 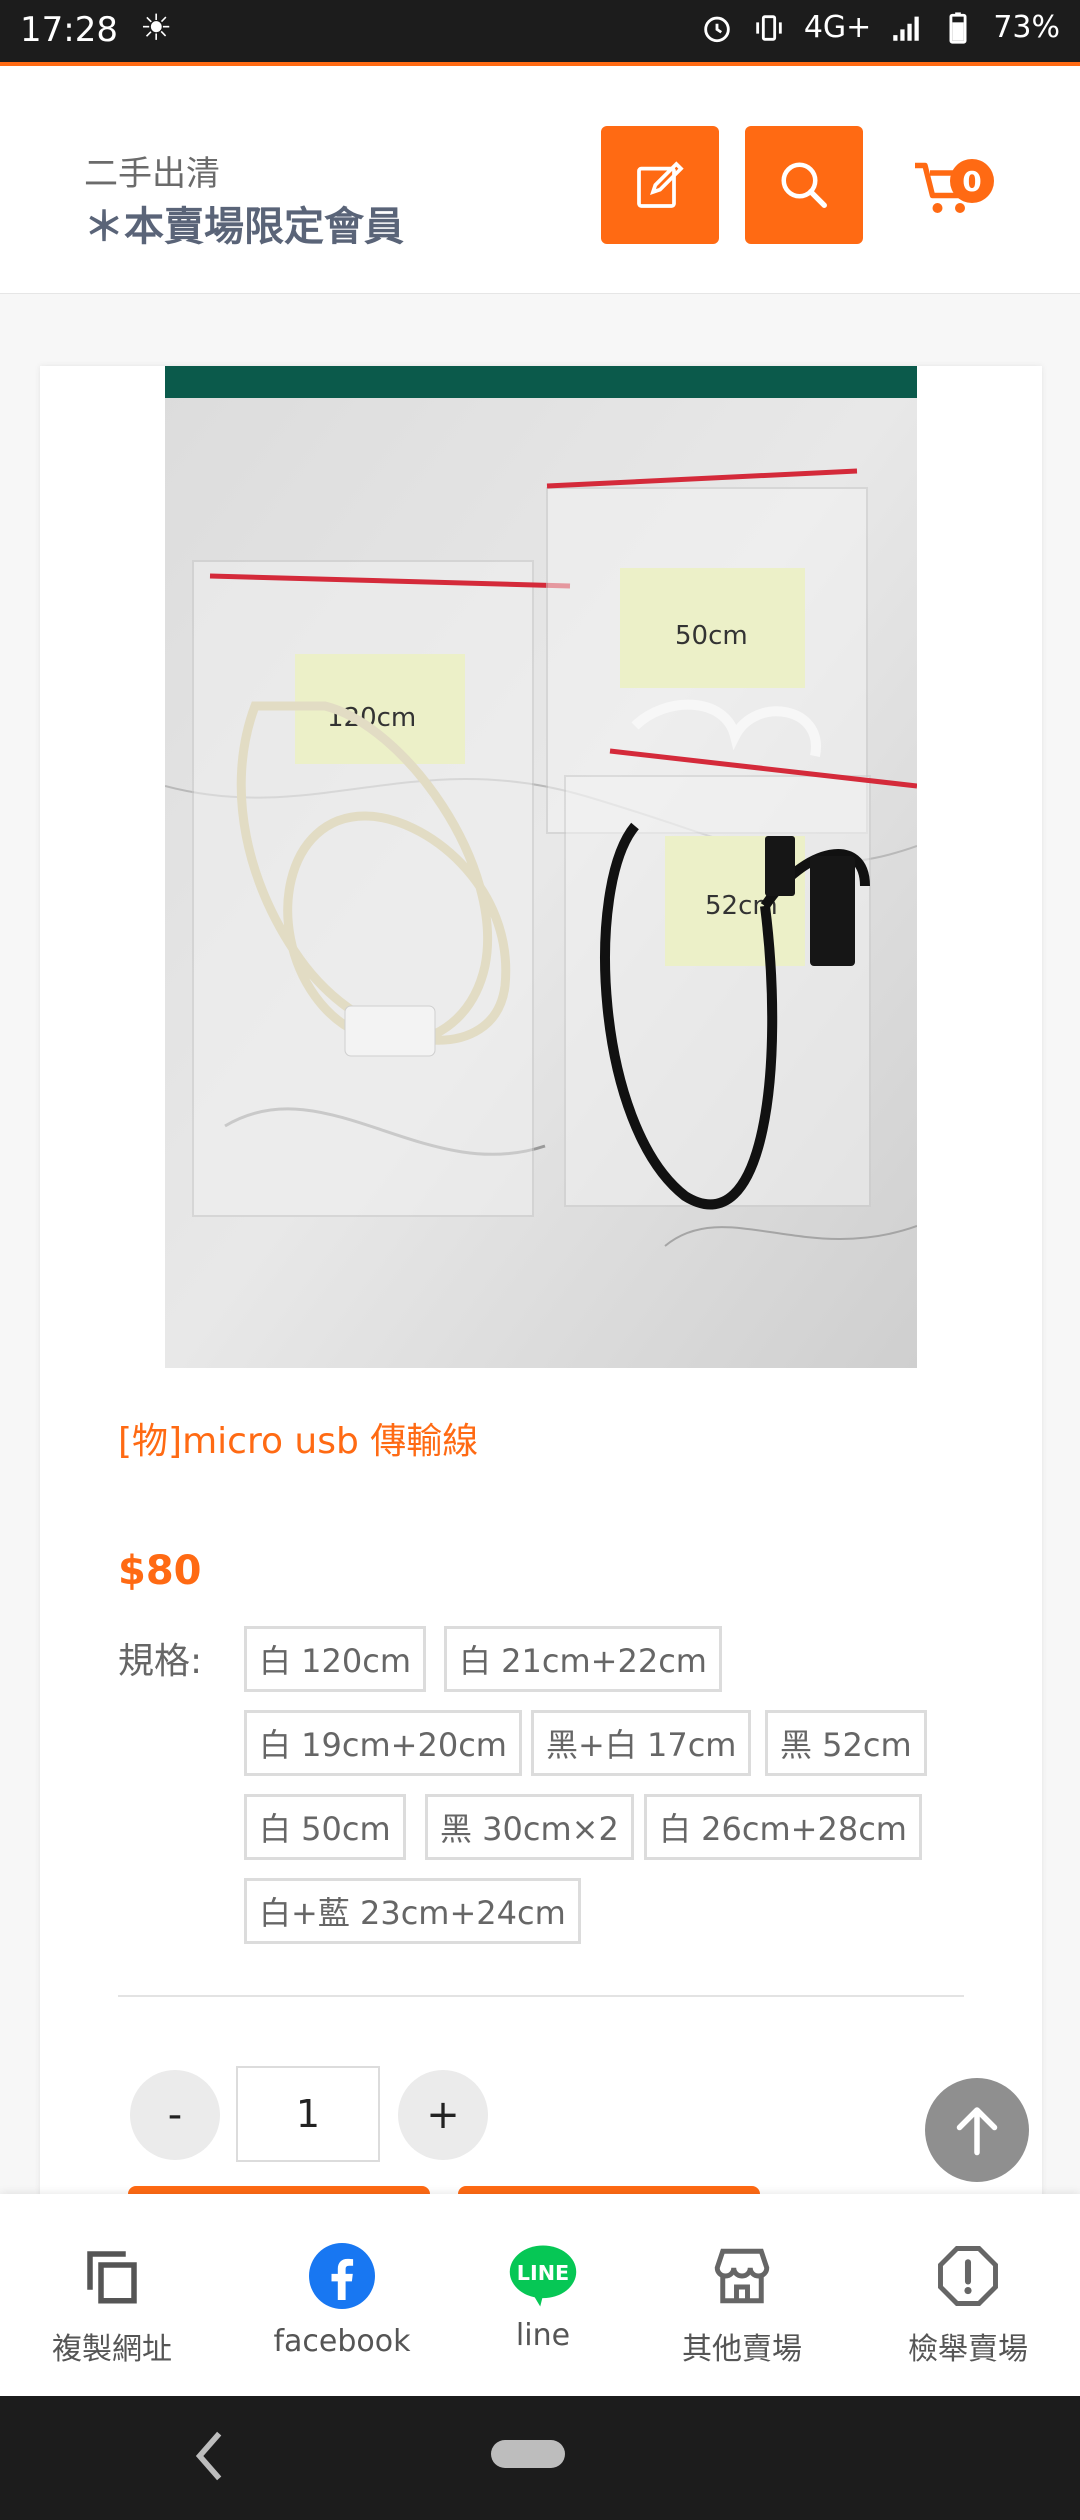 I want to click on spec-option: 黑 52cm, so click(x=846, y=1743).